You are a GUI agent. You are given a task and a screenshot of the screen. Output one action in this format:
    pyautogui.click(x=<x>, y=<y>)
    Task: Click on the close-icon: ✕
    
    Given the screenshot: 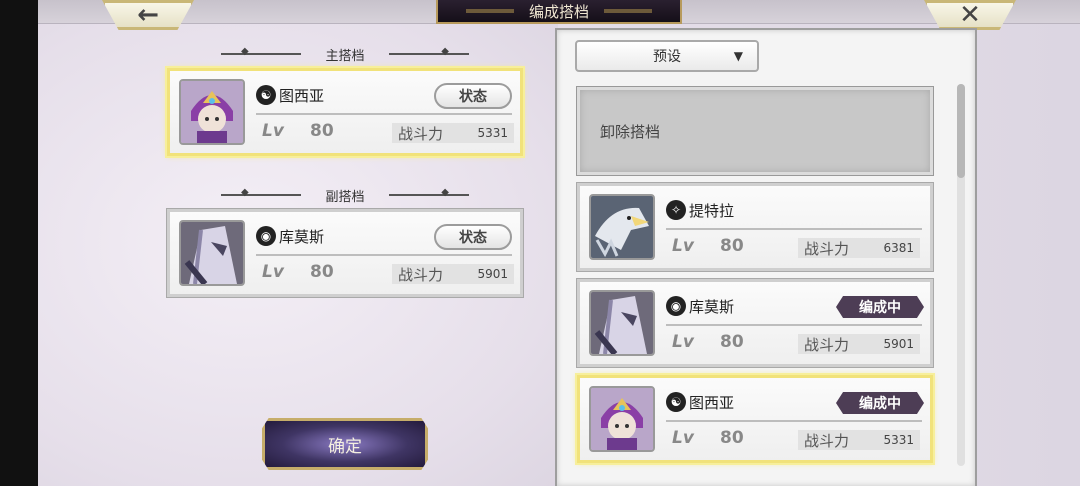 What is the action you would take?
    pyautogui.click(x=970, y=15)
    